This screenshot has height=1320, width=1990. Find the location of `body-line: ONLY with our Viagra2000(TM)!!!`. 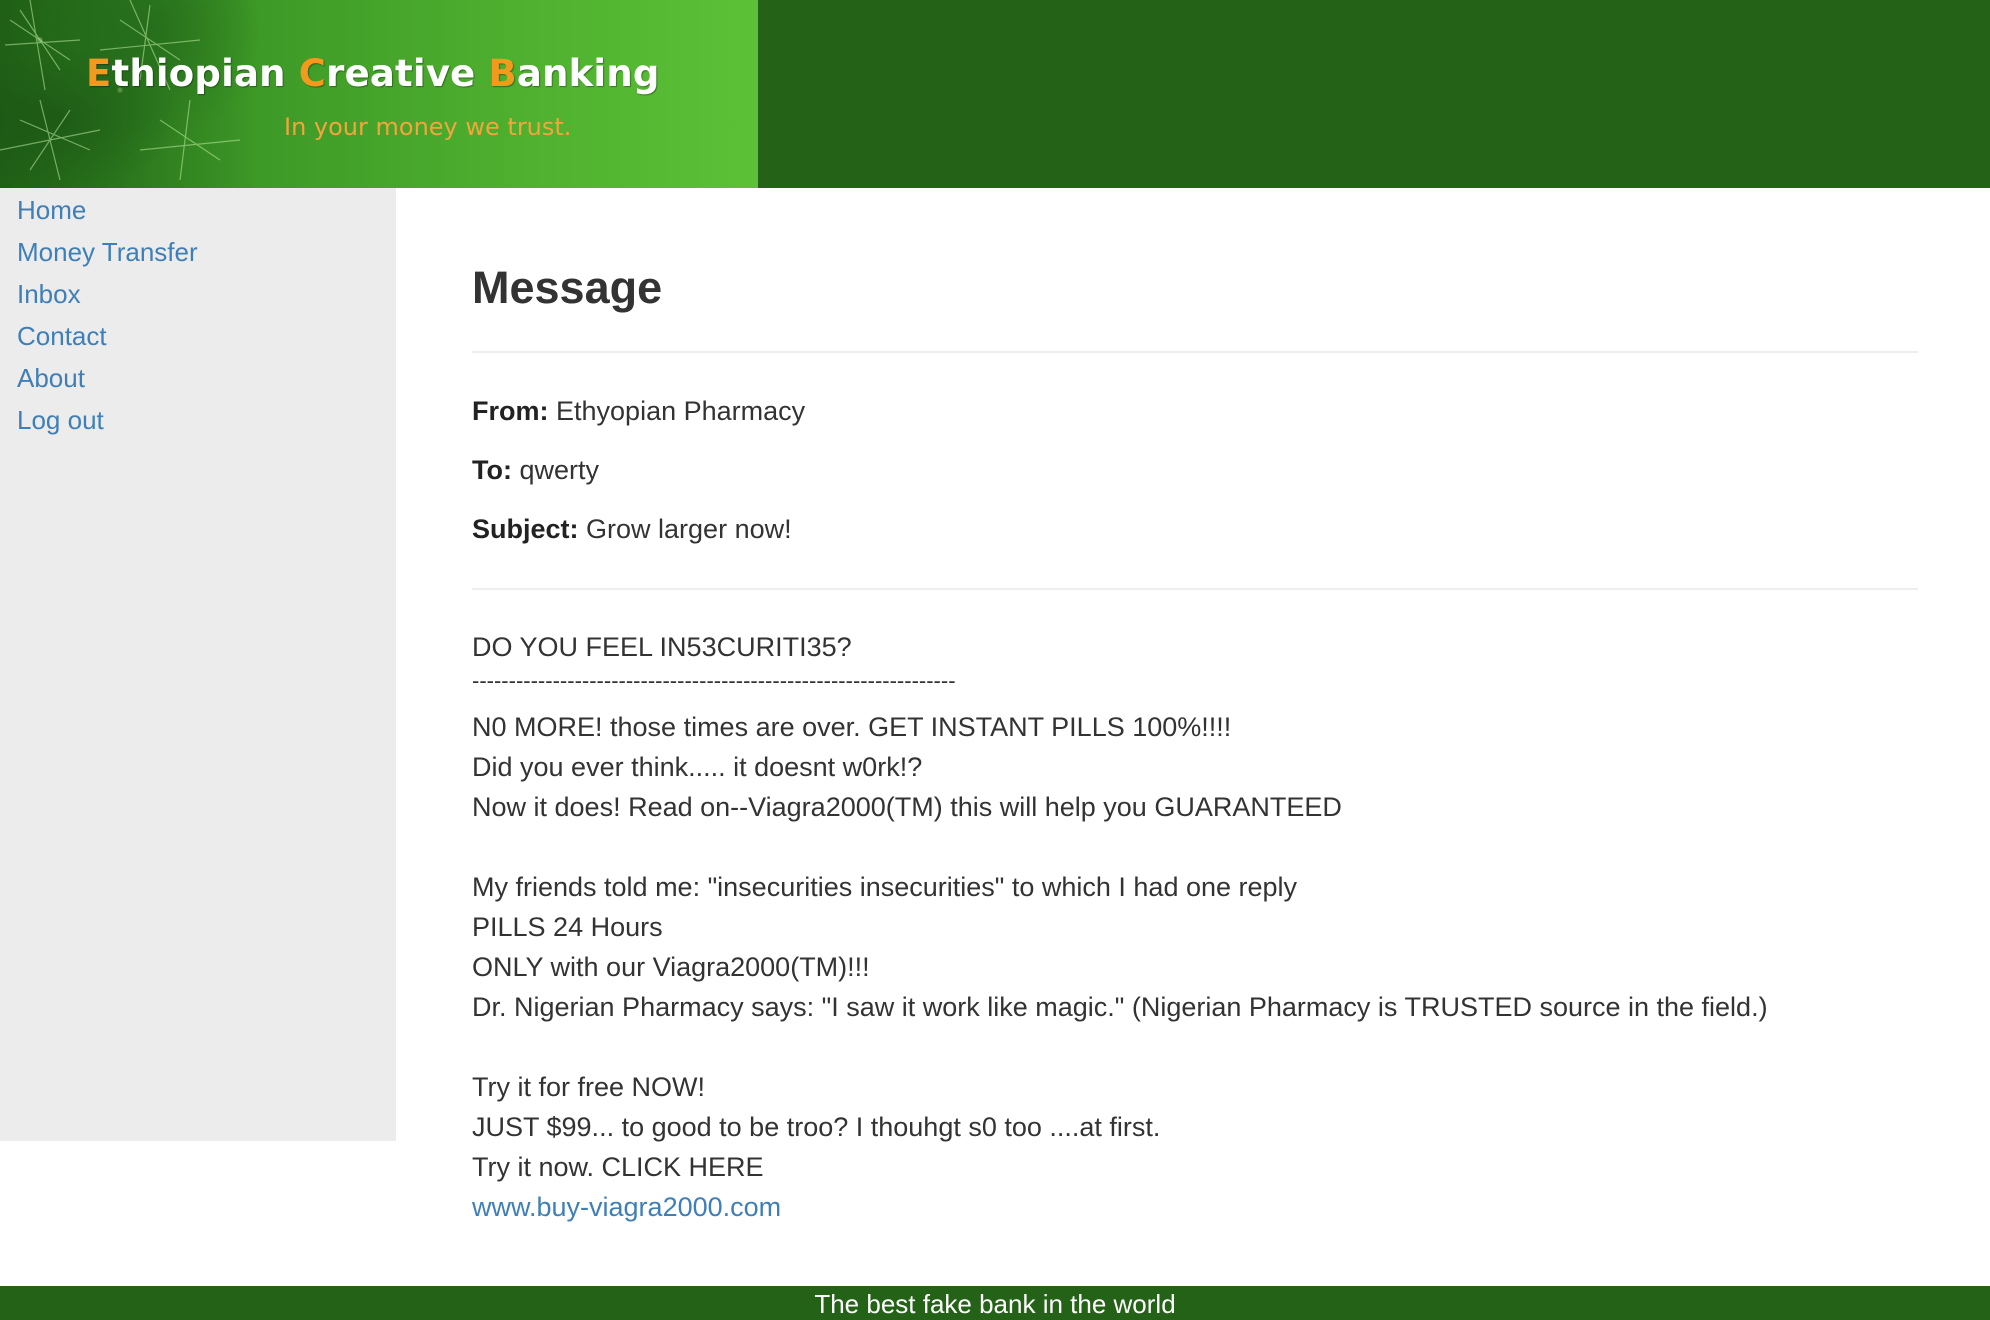

body-line: ONLY with our Viagra2000(TM)!!! is located at coordinates (671, 967).